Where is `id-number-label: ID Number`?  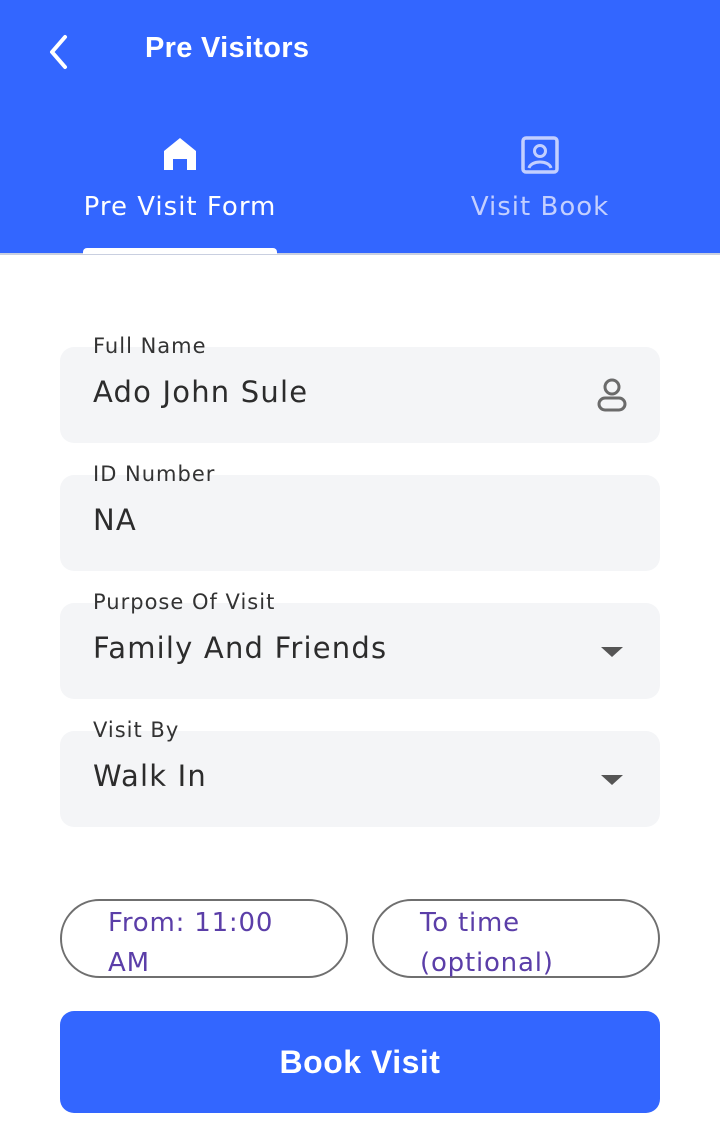 id-number-label: ID Number is located at coordinates (154, 474).